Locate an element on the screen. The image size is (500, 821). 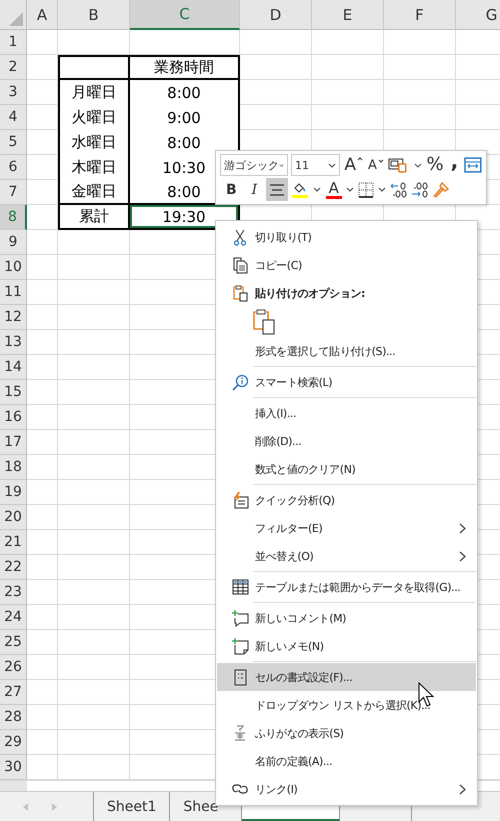
row-header: 27 is located at coordinates (13, 692).